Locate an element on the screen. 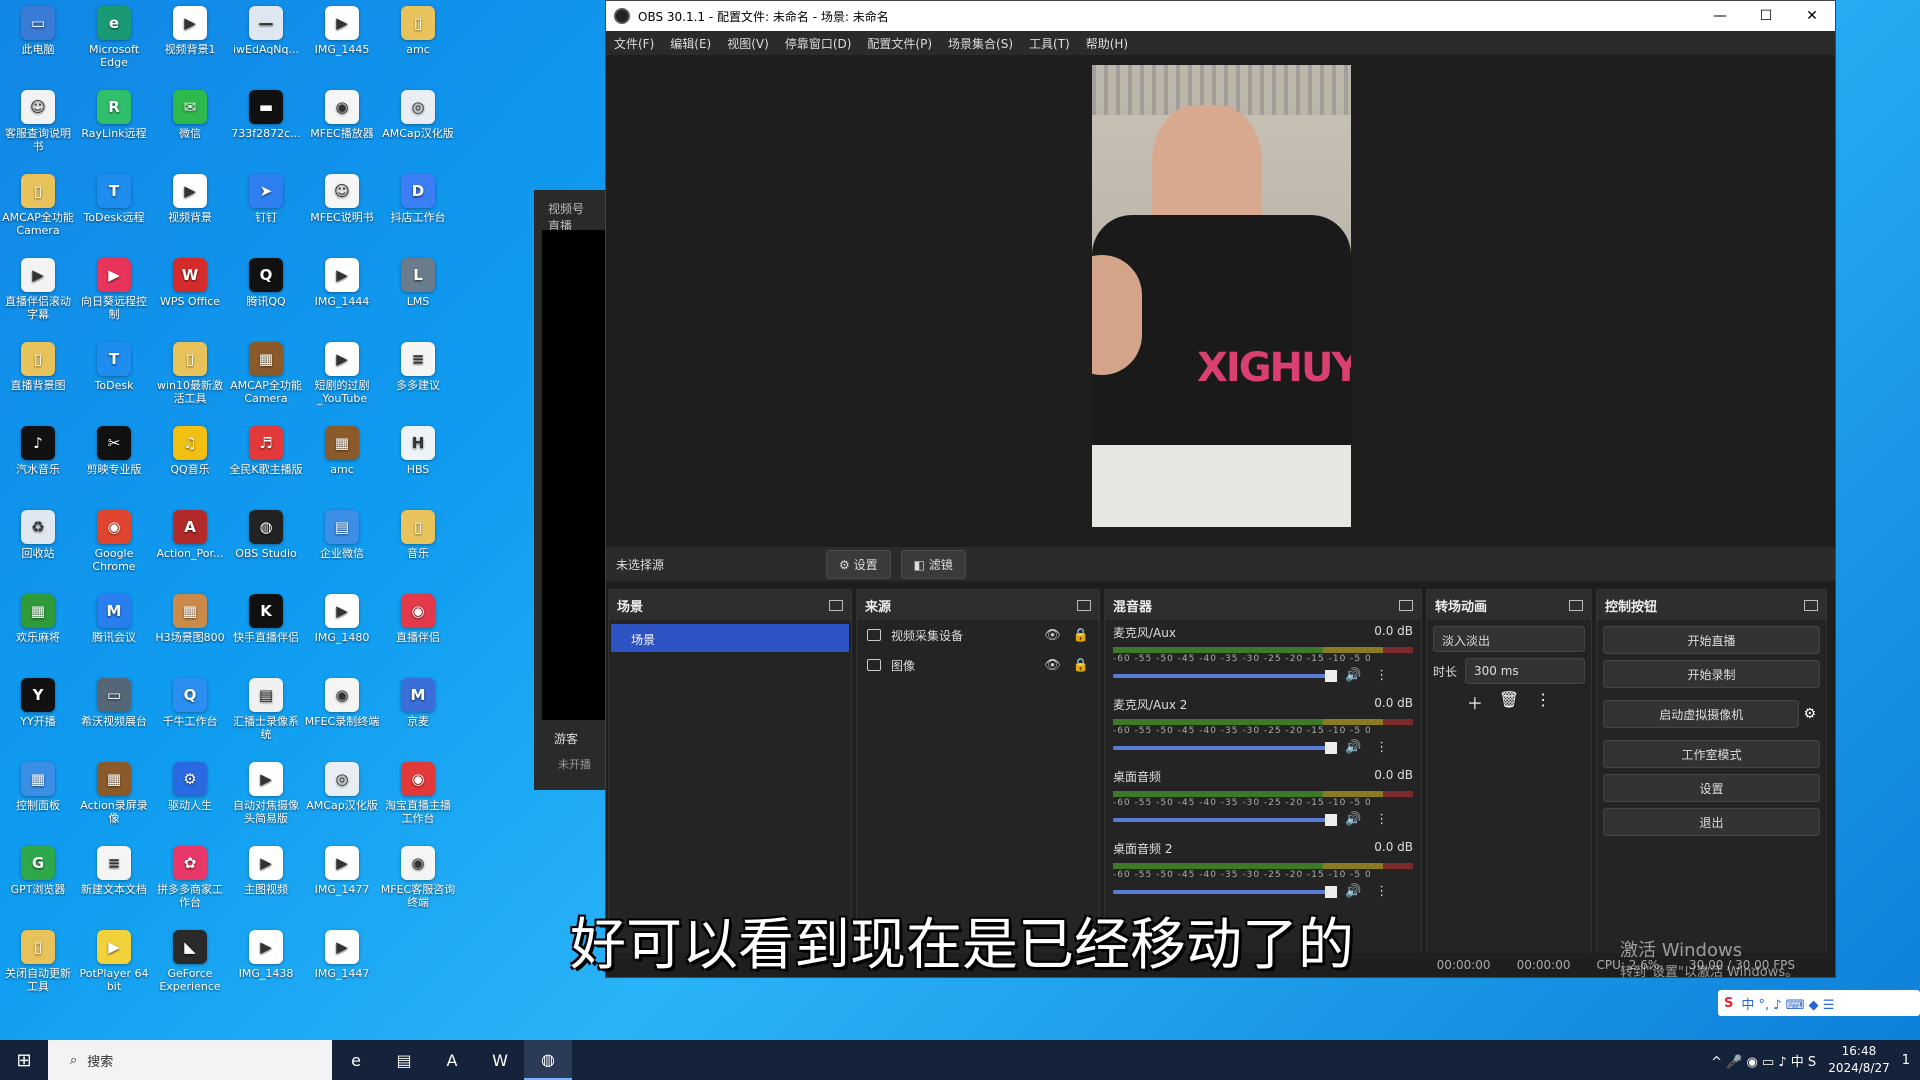  desktop-icon: ▶ PotPlayer 64 bit is located at coordinates (114, 970).